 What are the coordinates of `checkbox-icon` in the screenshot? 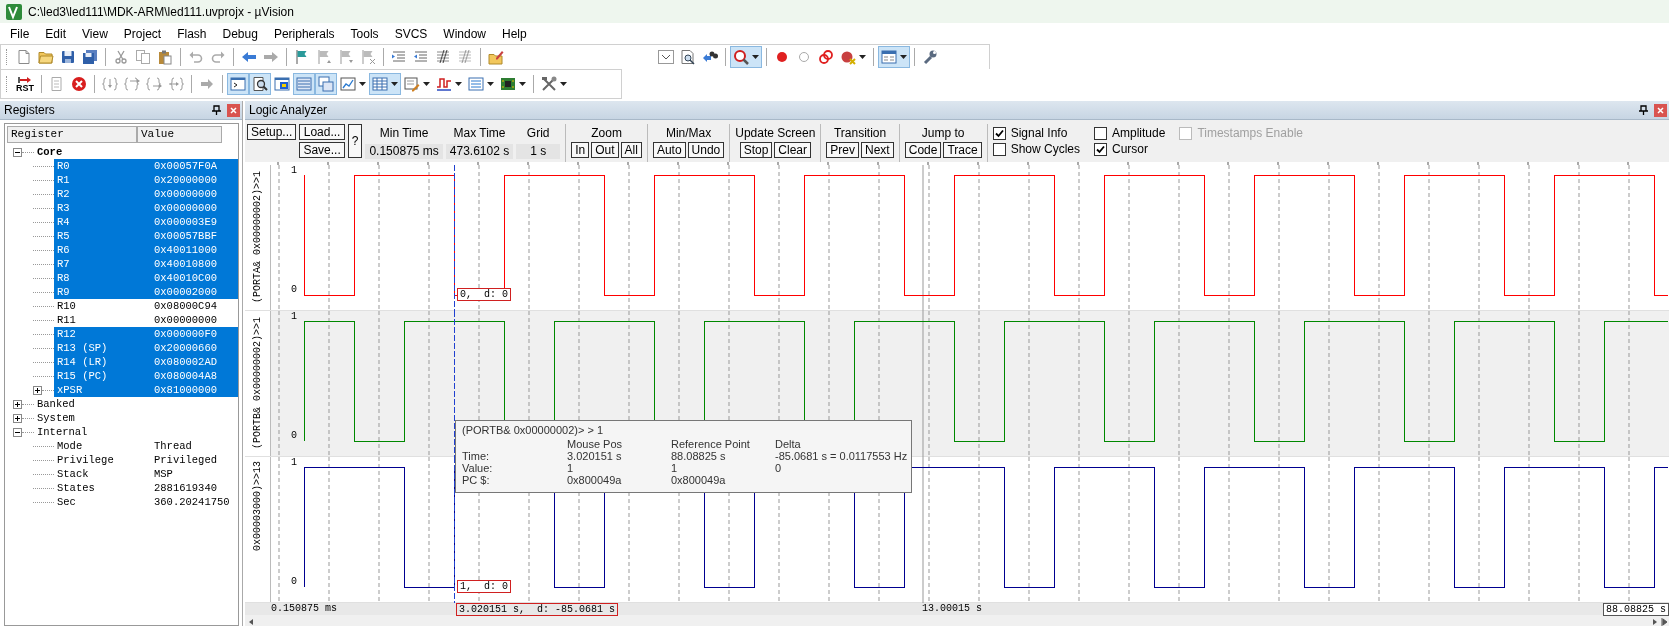 It's located at (999, 149).